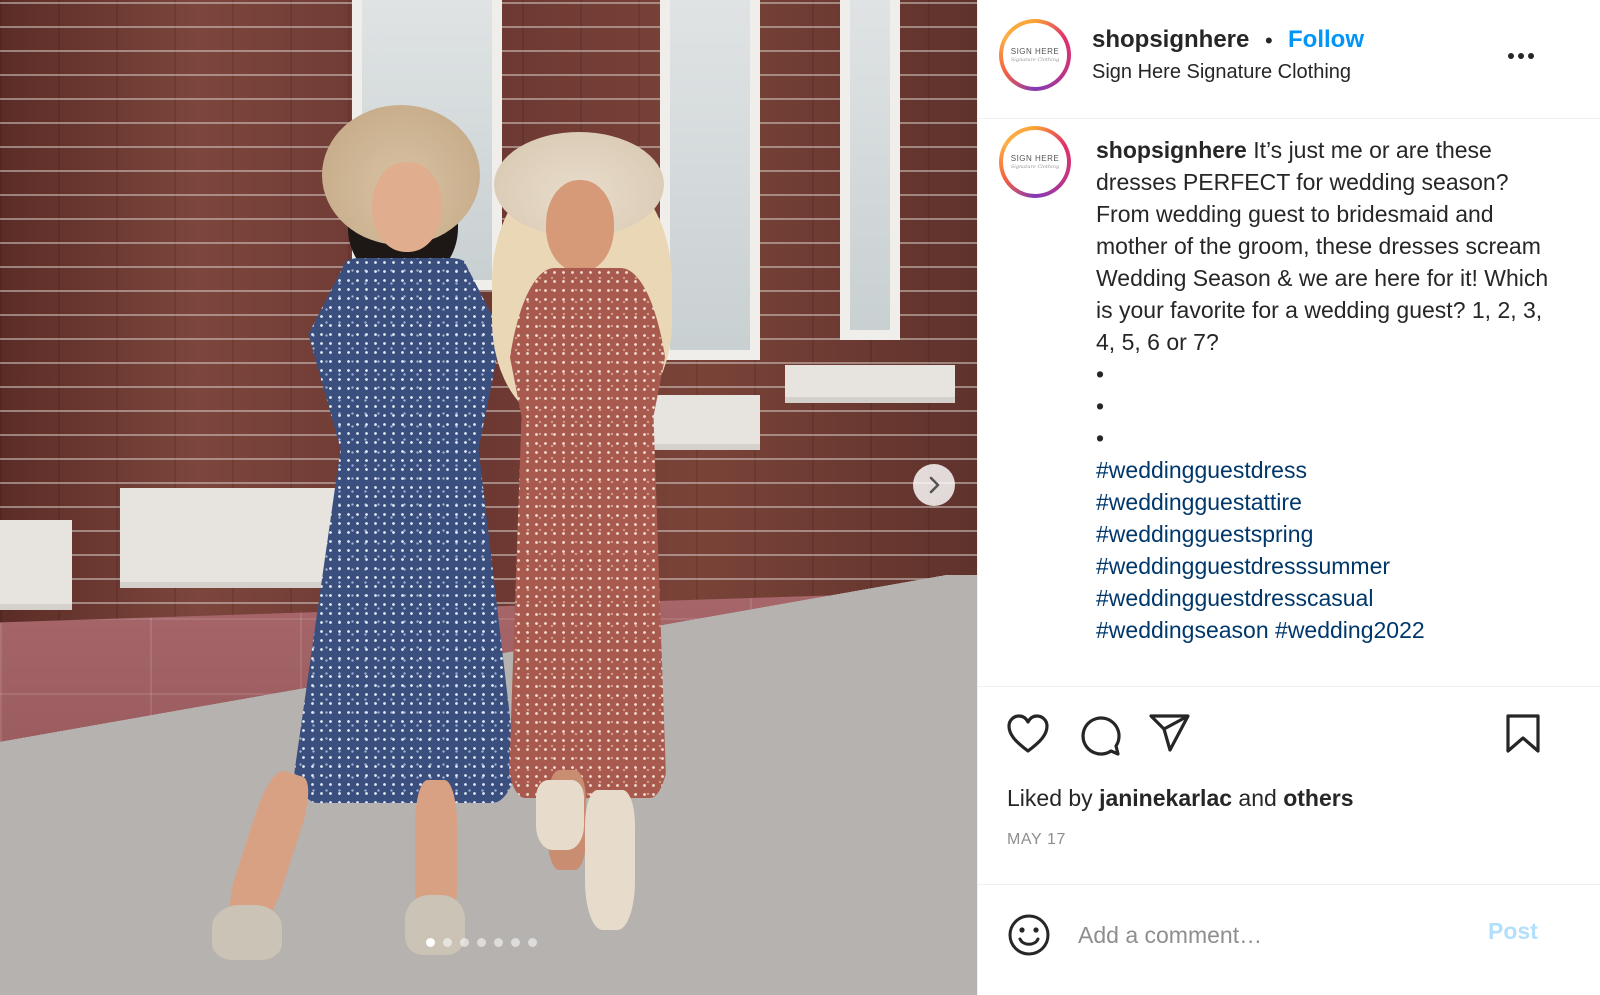  I want to click on author-username: shopsignhere, so click(1170, 40).